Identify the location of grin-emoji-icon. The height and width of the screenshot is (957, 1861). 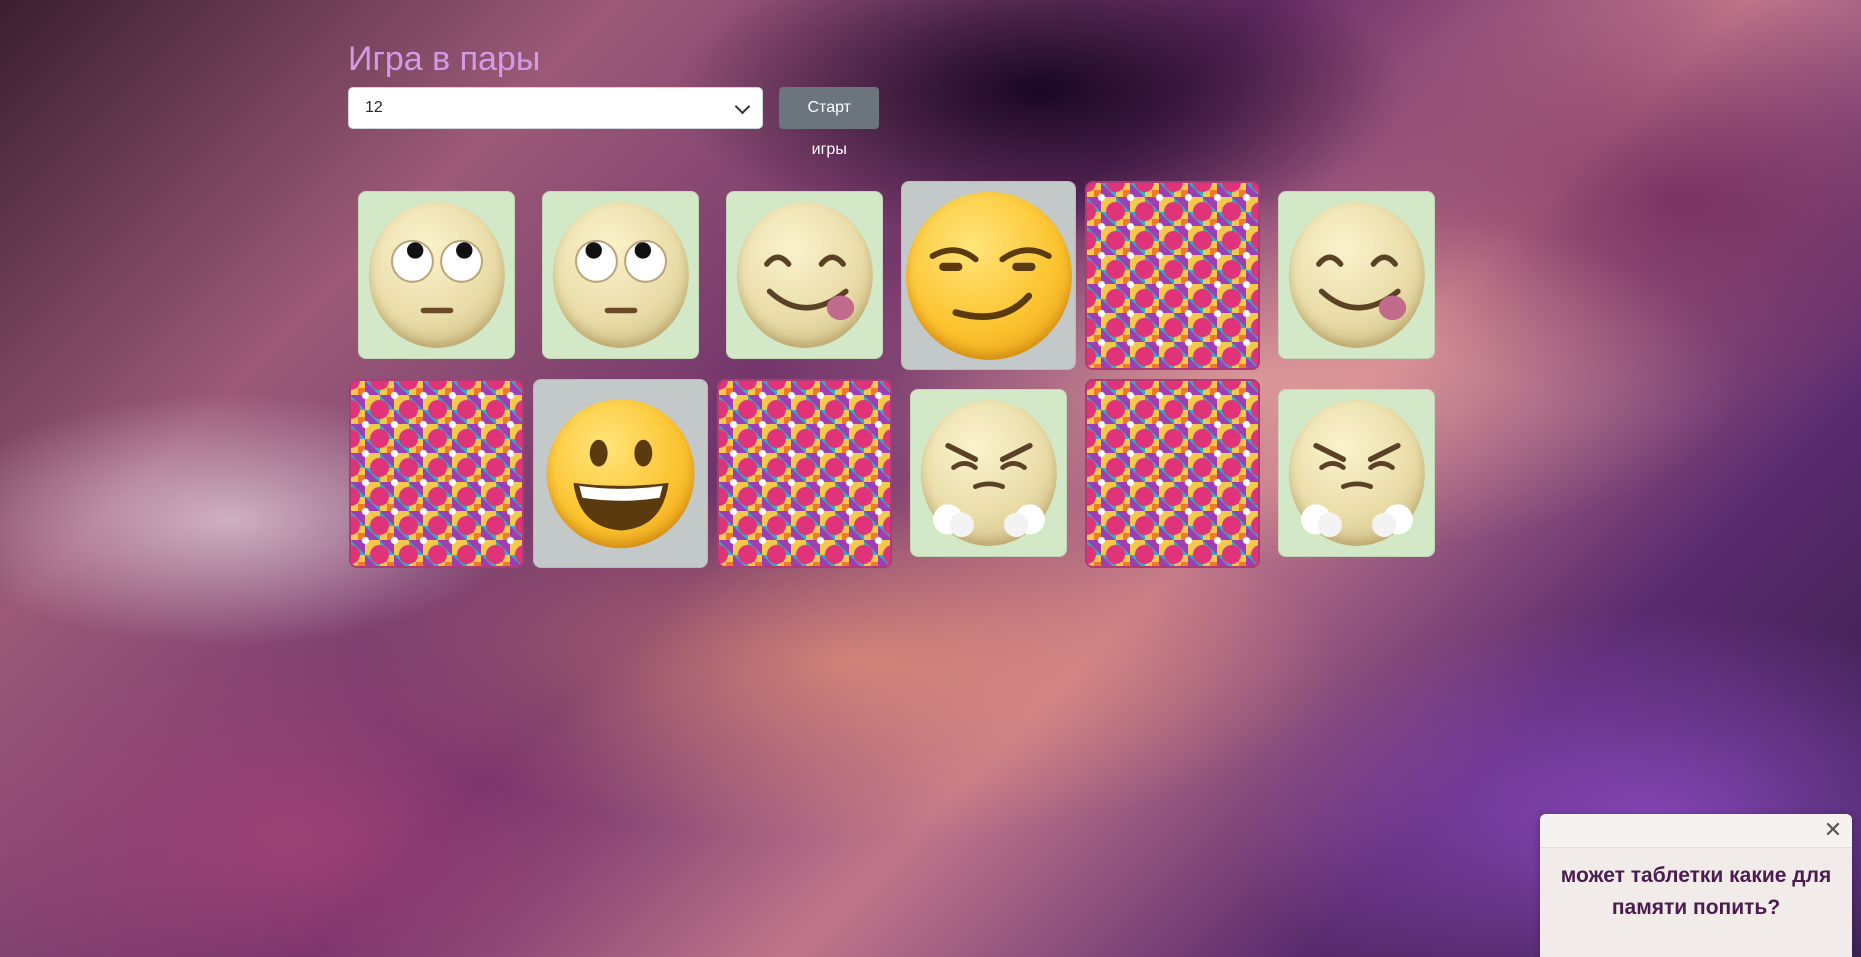
(620, 473).